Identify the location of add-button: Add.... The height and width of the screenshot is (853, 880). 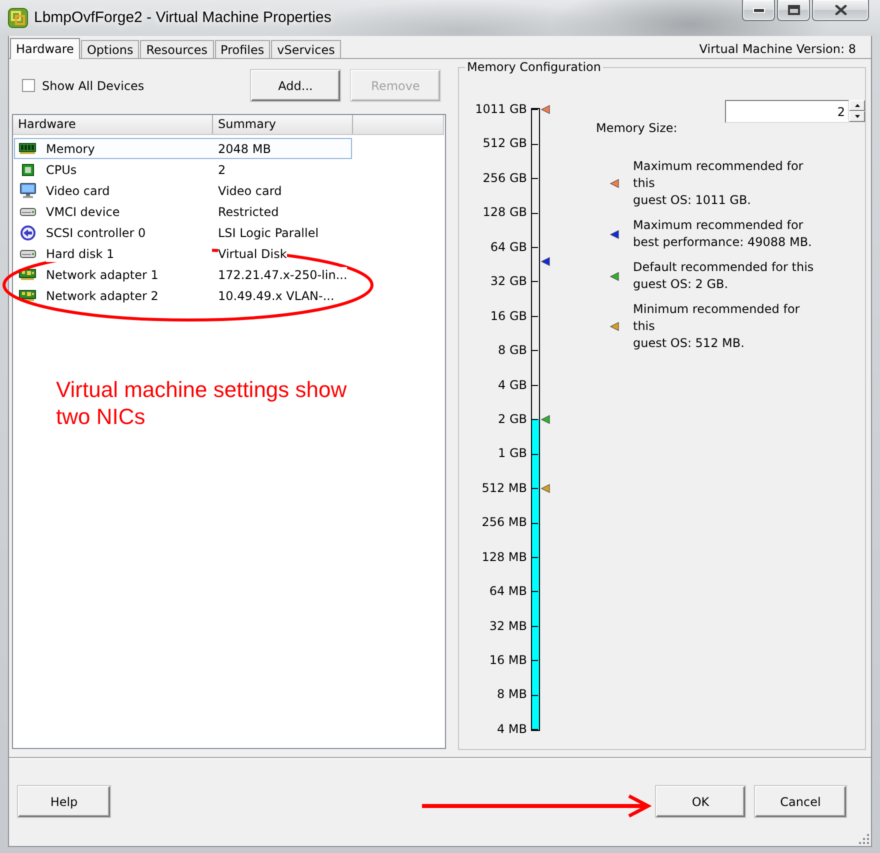
(295, 85).